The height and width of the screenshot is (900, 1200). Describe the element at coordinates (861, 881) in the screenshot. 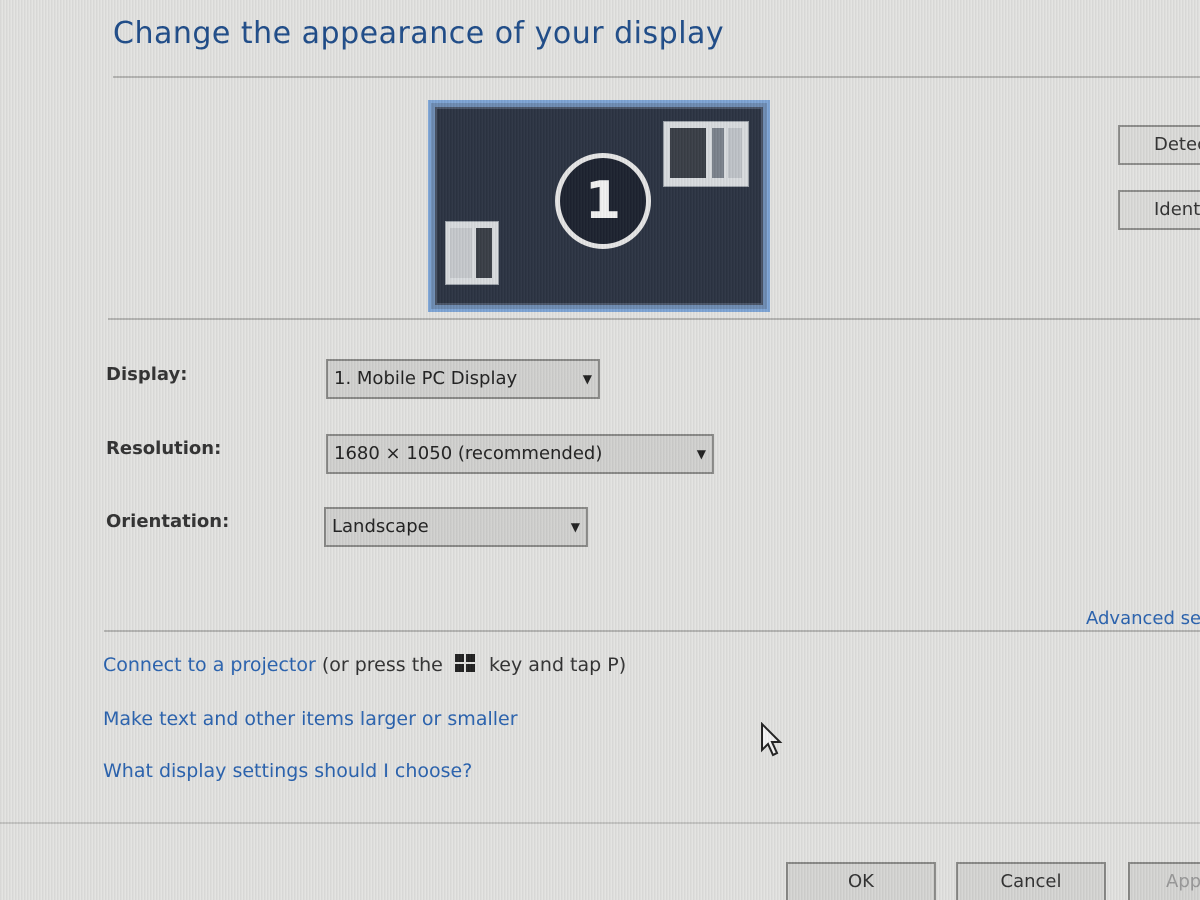

I see `ok-button: OK` at that location.